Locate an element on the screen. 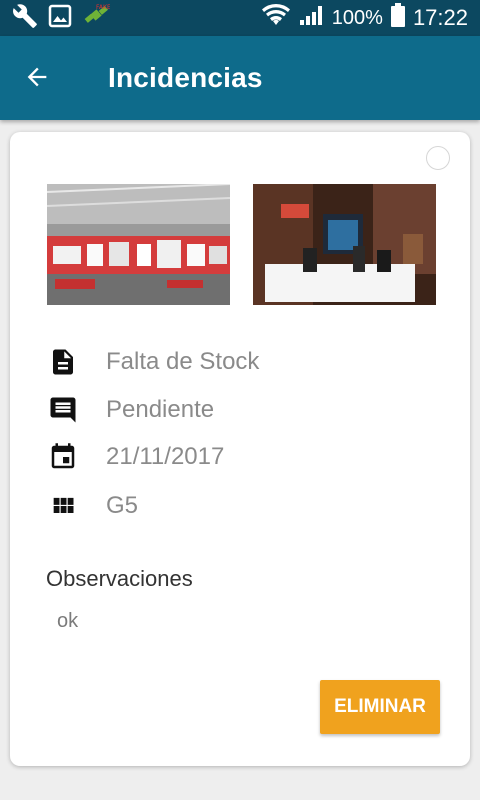 This screenshot has width=480, height=800. delete-button: ELIMINAR is located at coordinates (380, 707).